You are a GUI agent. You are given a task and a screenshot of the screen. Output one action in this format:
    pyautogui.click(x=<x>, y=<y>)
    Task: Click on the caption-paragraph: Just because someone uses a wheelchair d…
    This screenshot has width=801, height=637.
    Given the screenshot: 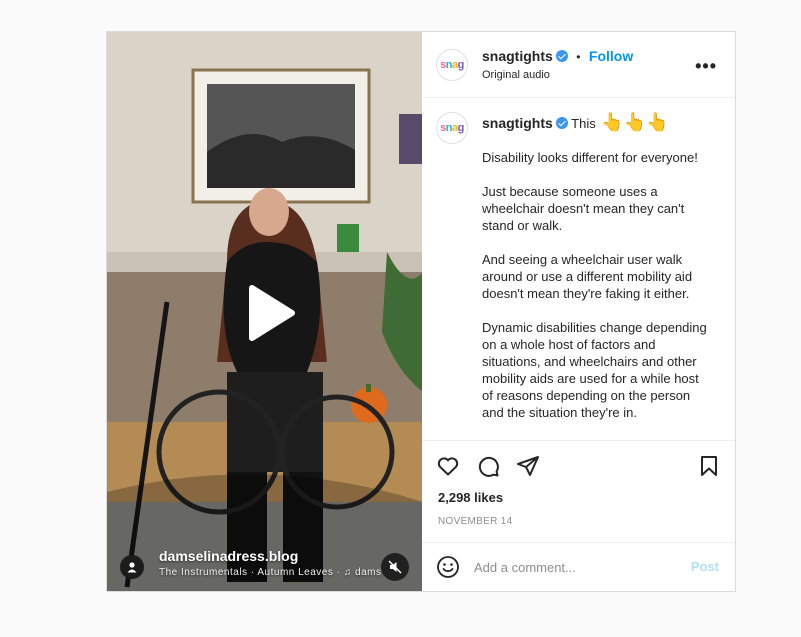 What is the action you would take?
    pyautogui.click(x=583, y=208)
    